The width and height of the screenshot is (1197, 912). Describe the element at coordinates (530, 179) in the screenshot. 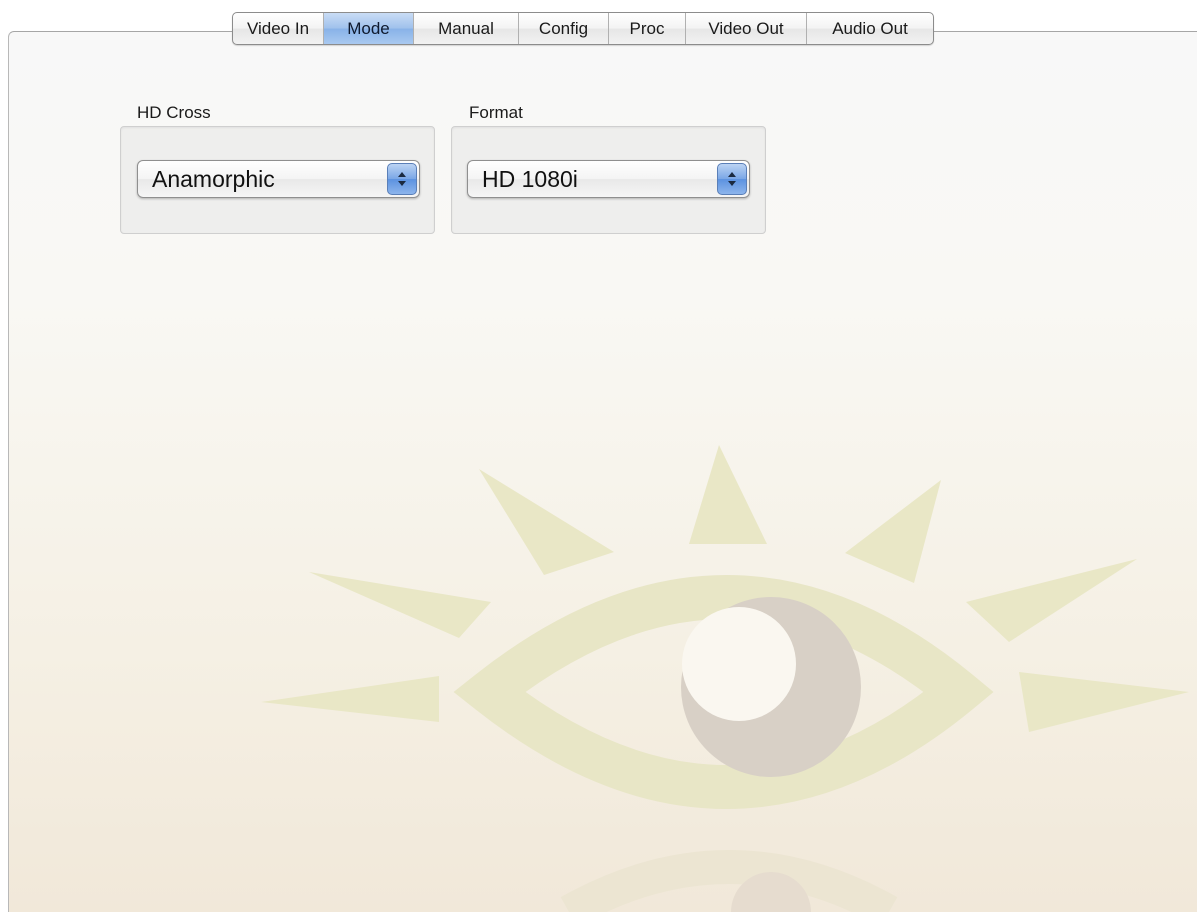

I see `format-value: HD 1080i` at that location.